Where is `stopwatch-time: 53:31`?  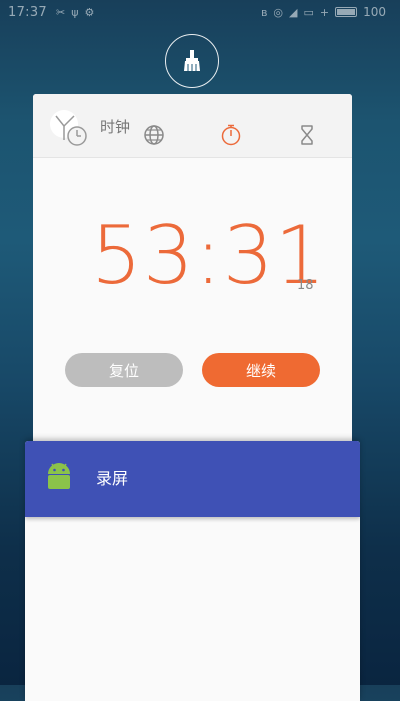
stopwatch-time: 53:31 is located at coordinates (209, 255).